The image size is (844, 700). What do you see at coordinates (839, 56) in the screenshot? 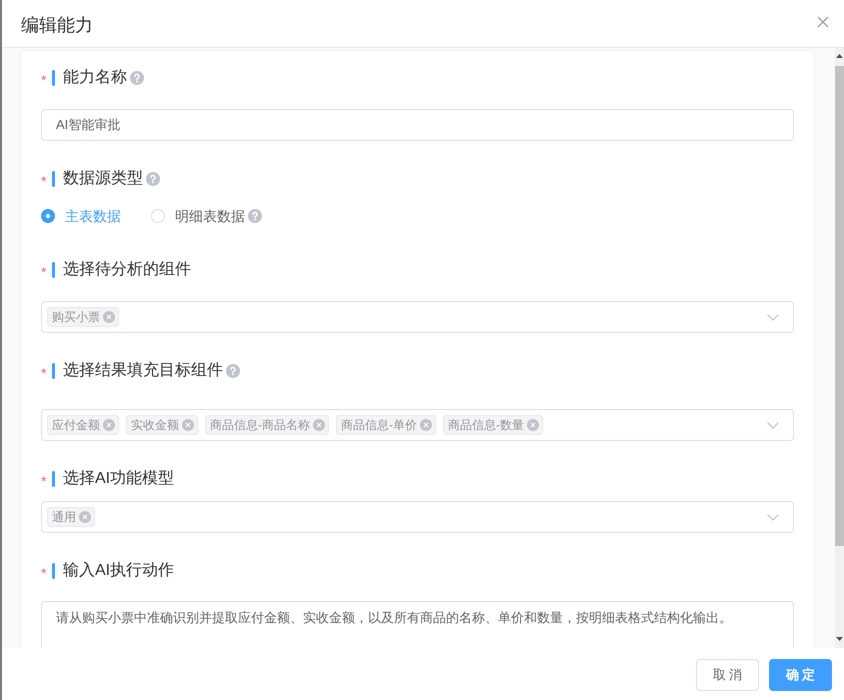
I see `scroll-up-arrow-icon` at bounding box center [839, 56].